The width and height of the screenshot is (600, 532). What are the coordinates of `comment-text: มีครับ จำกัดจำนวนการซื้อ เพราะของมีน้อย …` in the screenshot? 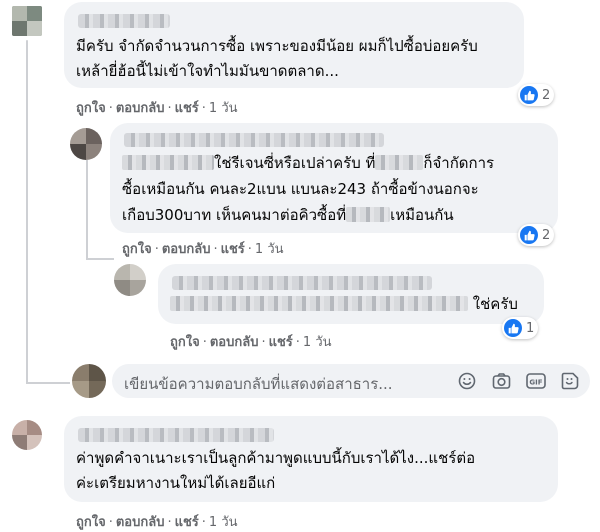 It's located at (277, 46).